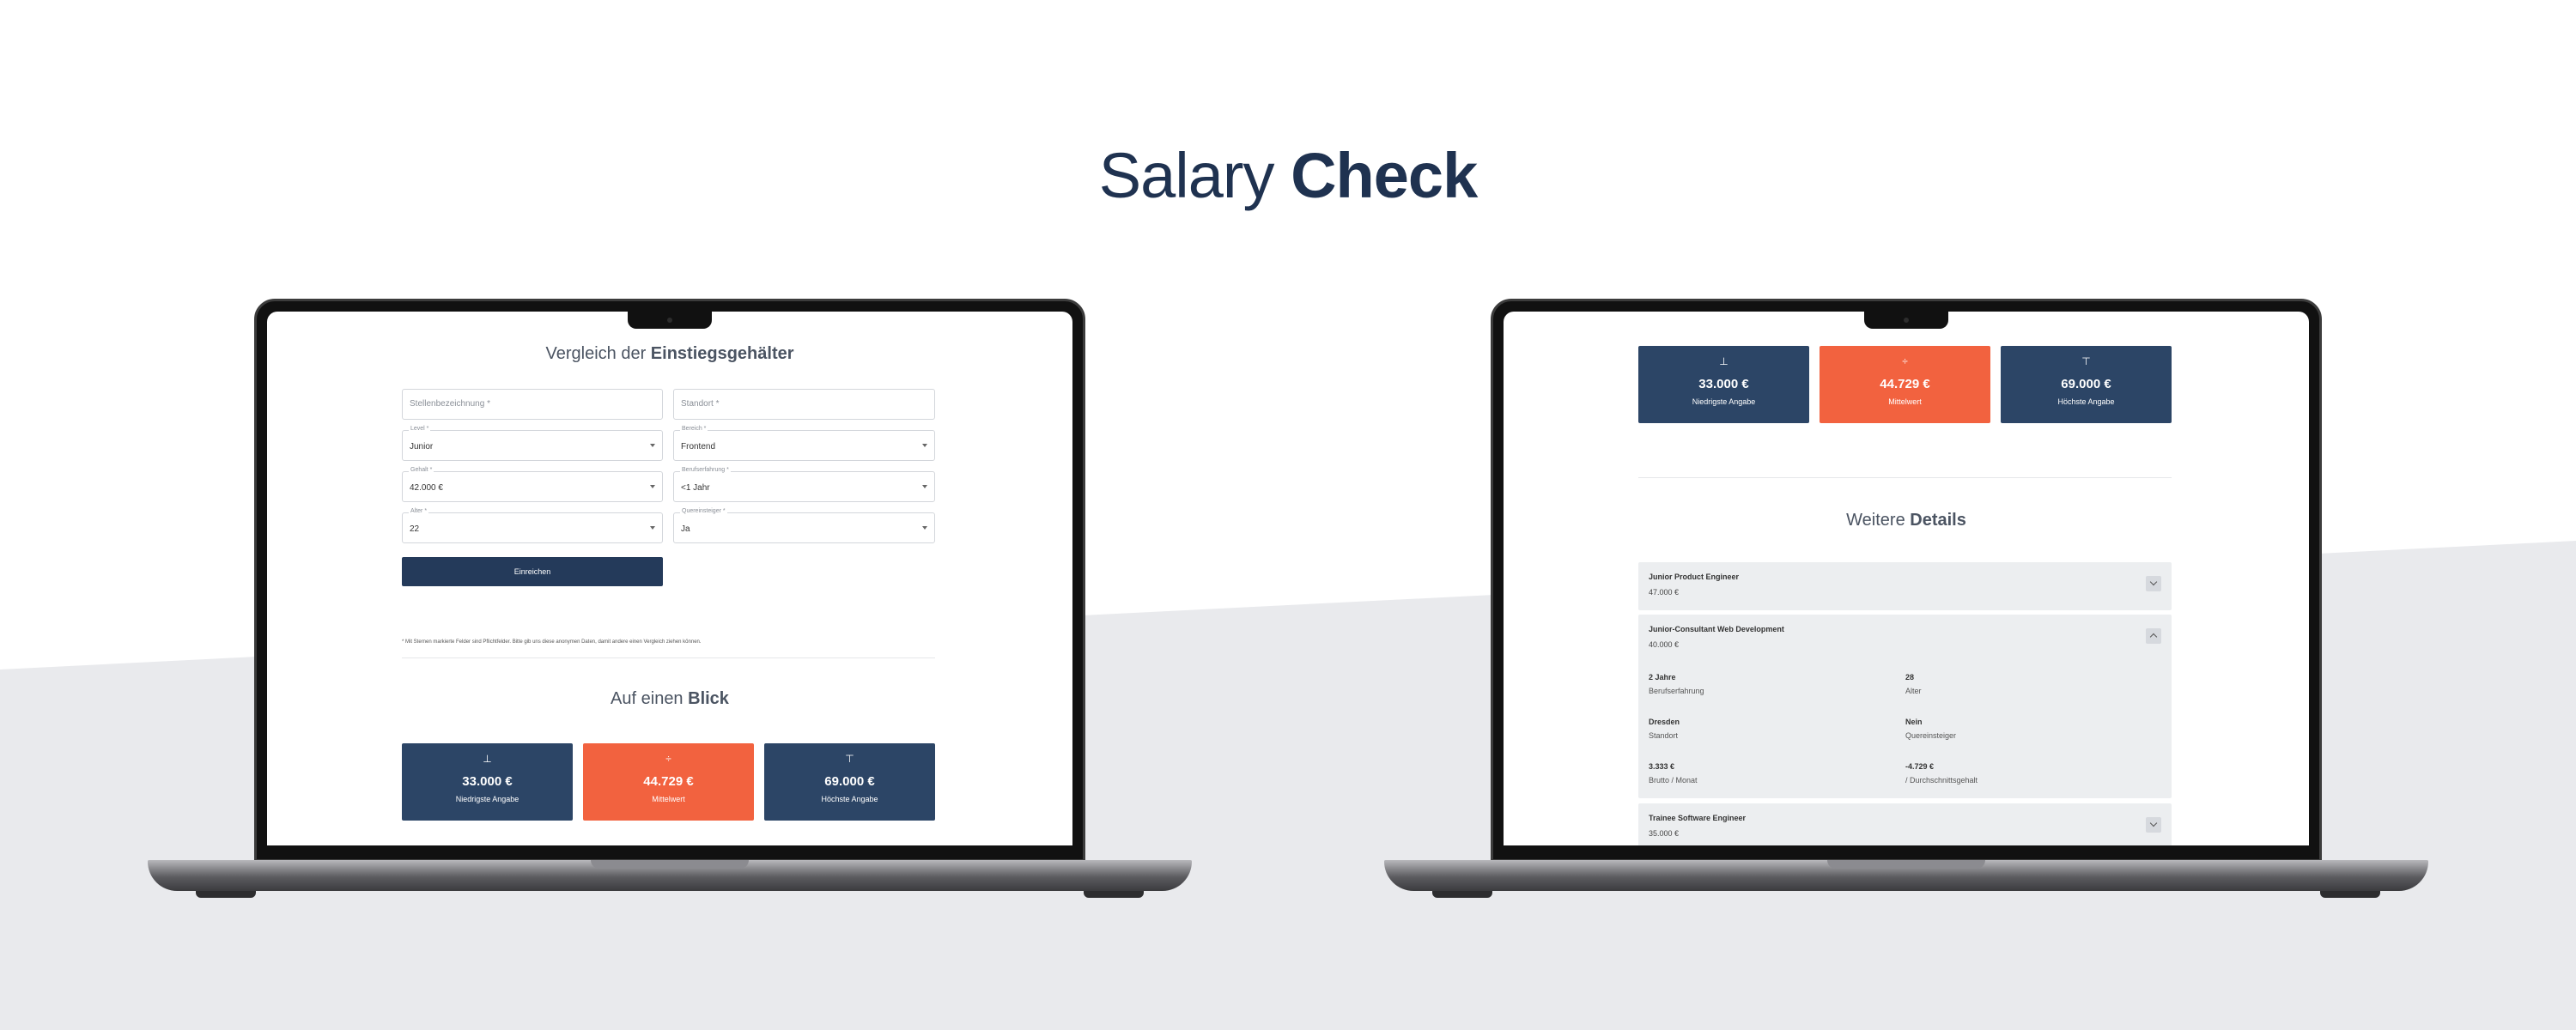 This screenshot has width=2576, height=1030. Describe the element at coordinates (415, 529) in the screenshot. I see `age-value: 22` at that location.